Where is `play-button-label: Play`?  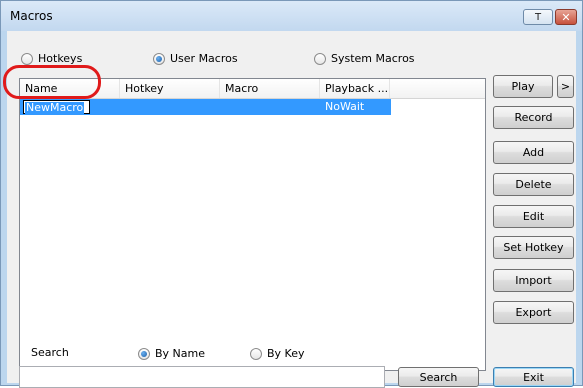 play-button-label: Play is located at coordinates (523, 86).